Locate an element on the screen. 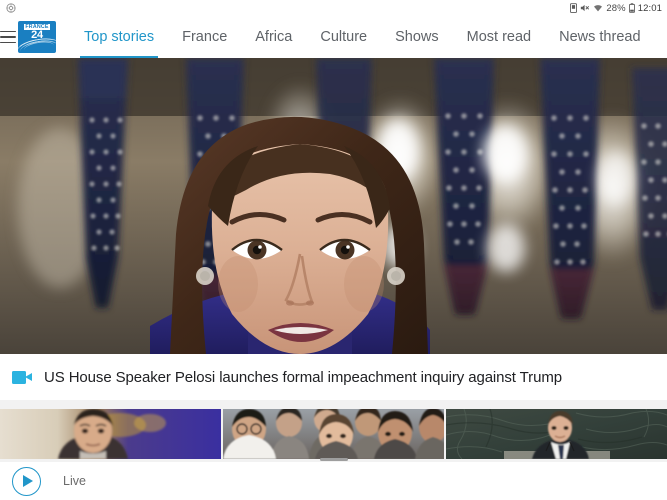 The width and height of the screenshot is (667, 500). battery-percent-label: 28% is located at coordinates (616, 8).